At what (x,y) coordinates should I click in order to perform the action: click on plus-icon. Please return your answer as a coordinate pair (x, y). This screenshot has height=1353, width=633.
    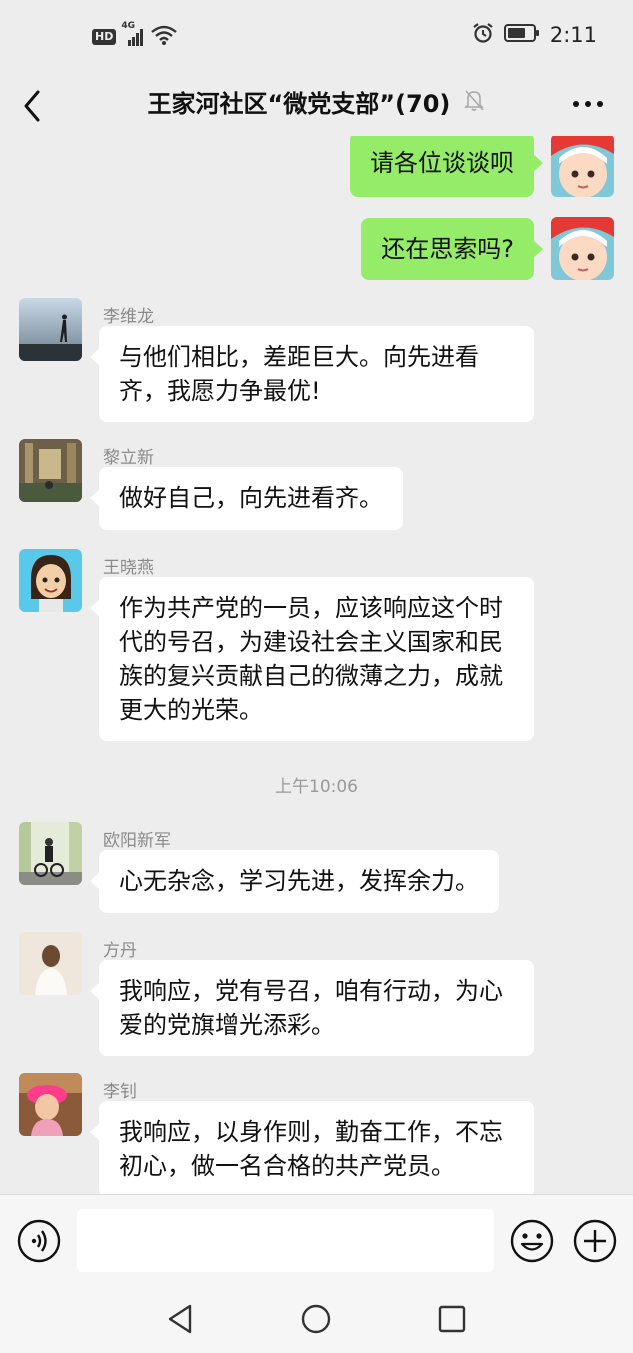
    Looking at the image, I should click on (595, 1241).